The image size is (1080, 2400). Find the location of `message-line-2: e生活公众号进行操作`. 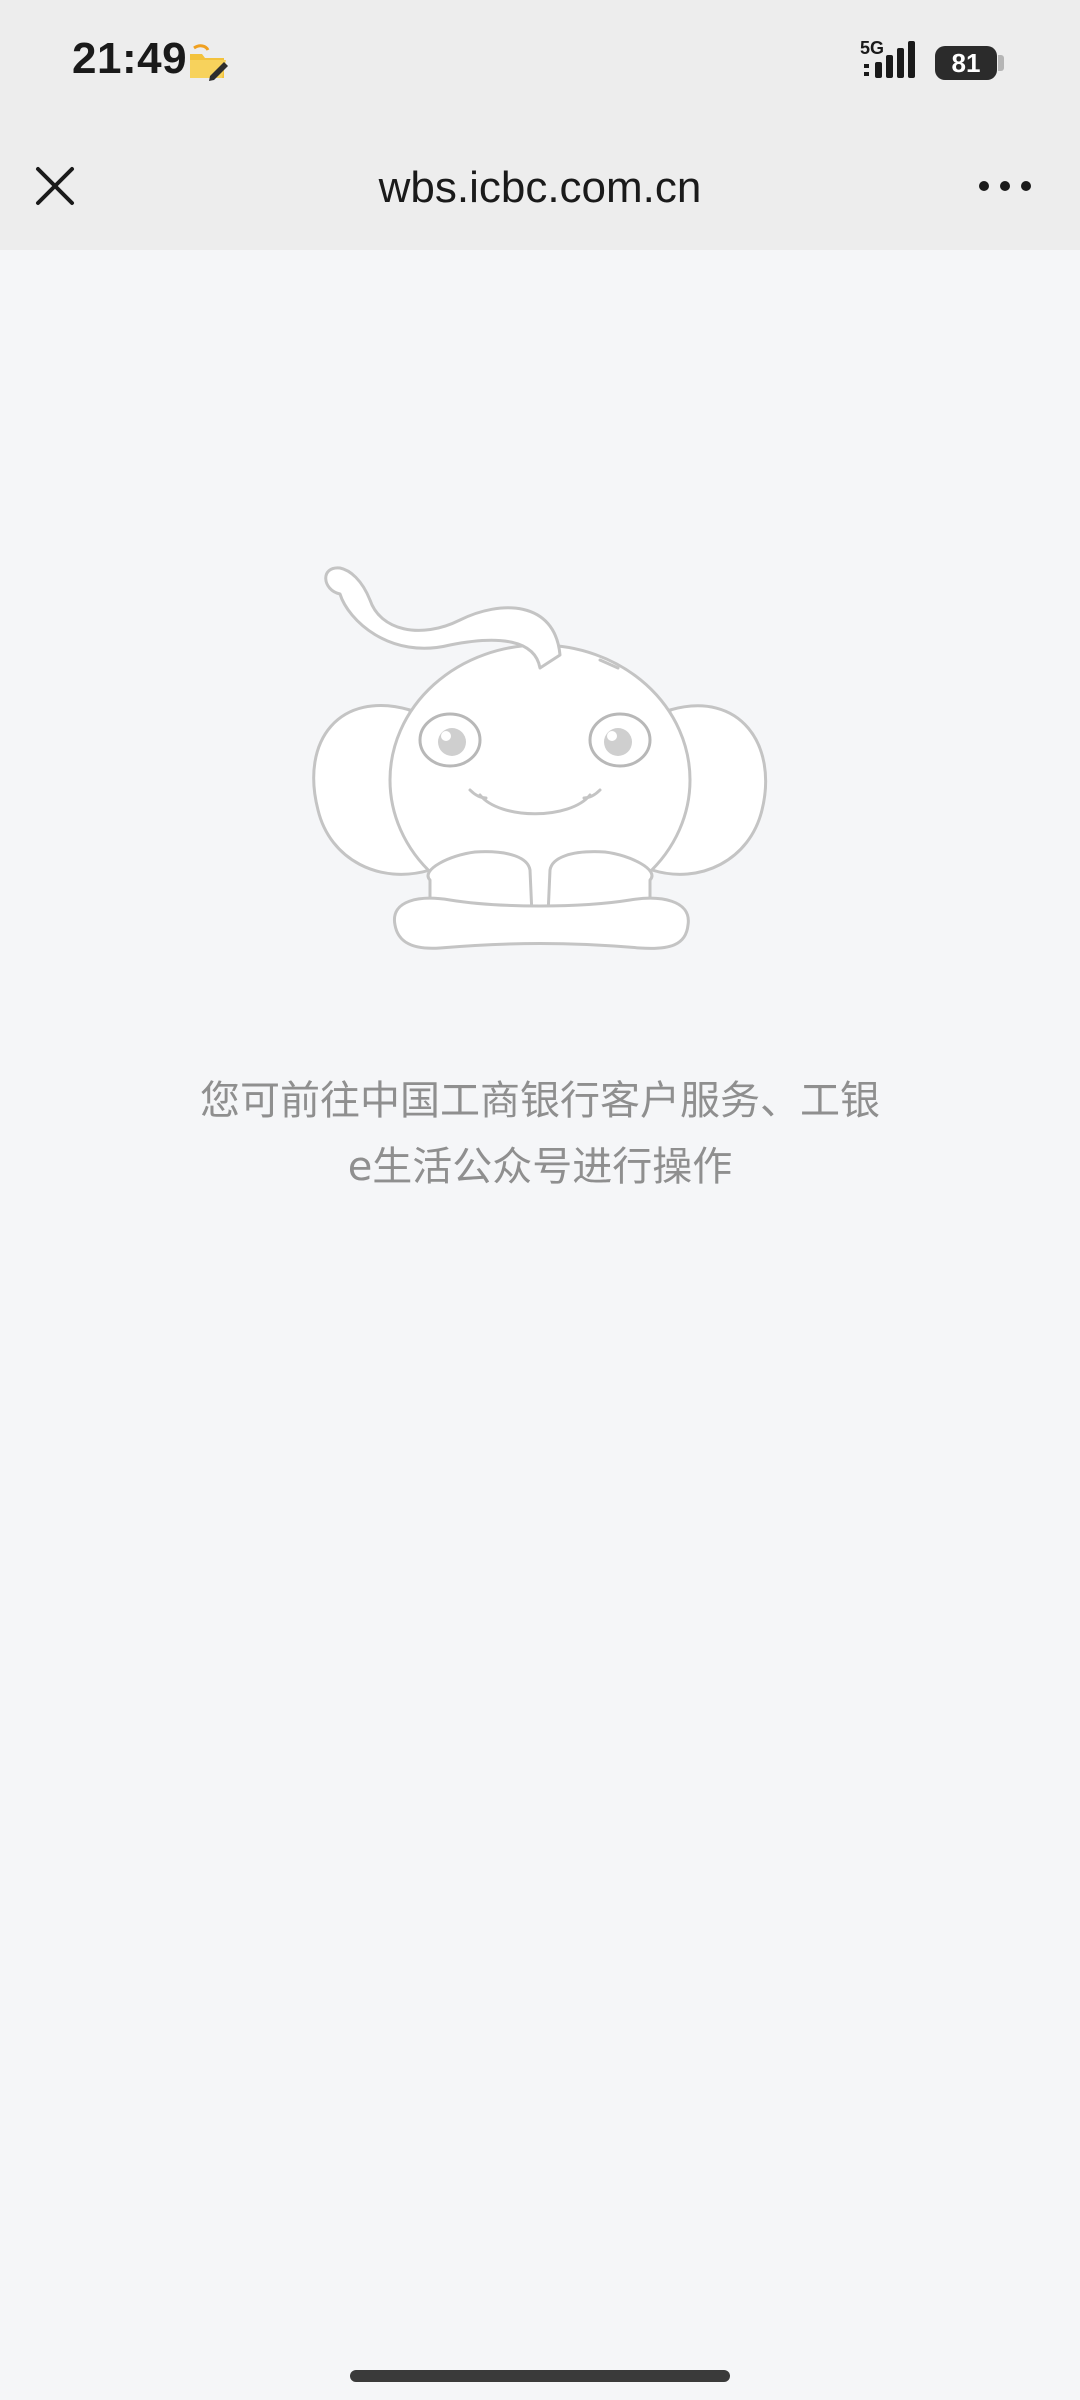

message-line-2: e生活公众号进行操作 is located at coordinates (540, 1167).